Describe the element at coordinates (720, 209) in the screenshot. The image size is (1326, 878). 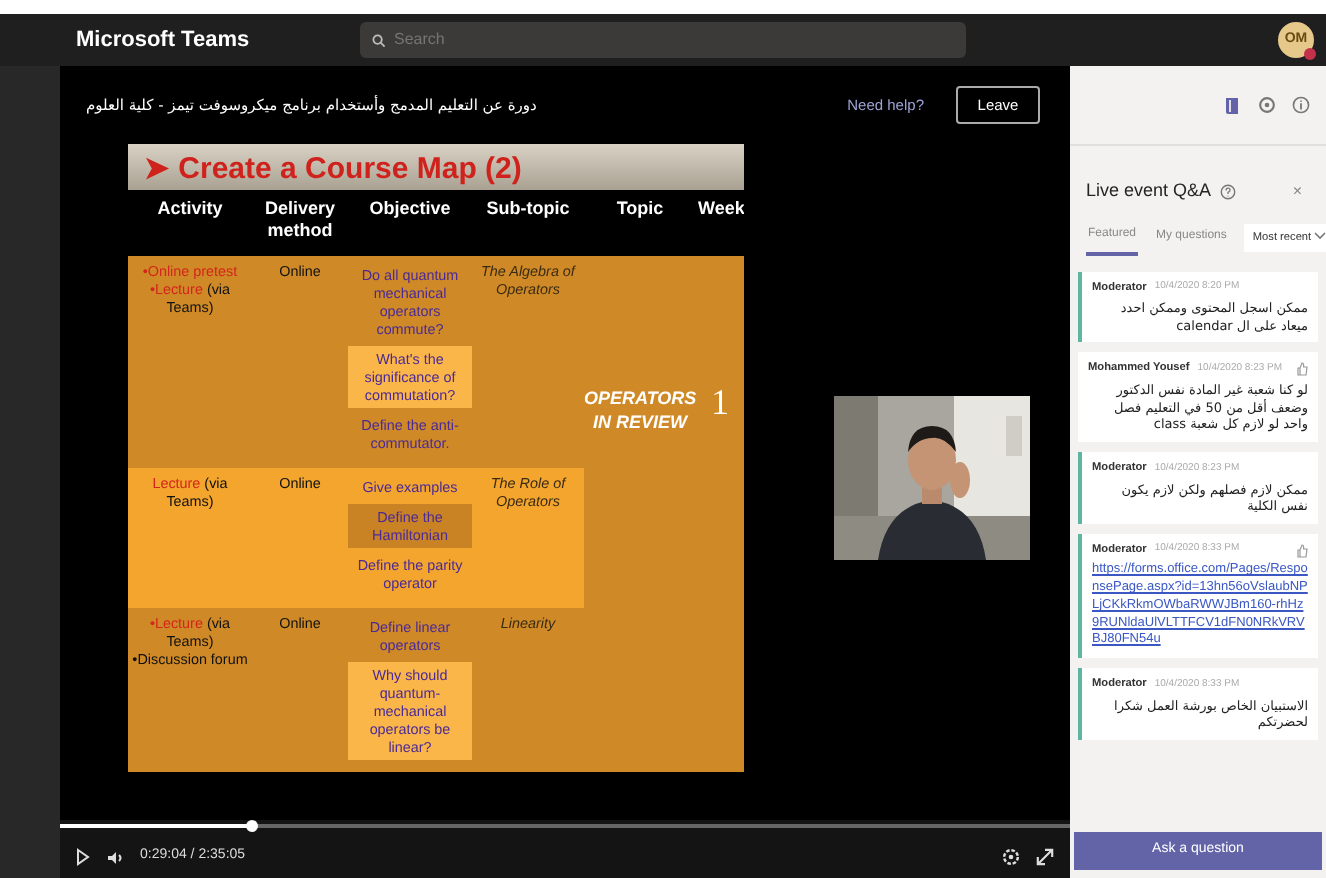
I see `column-header: Week` at that location.